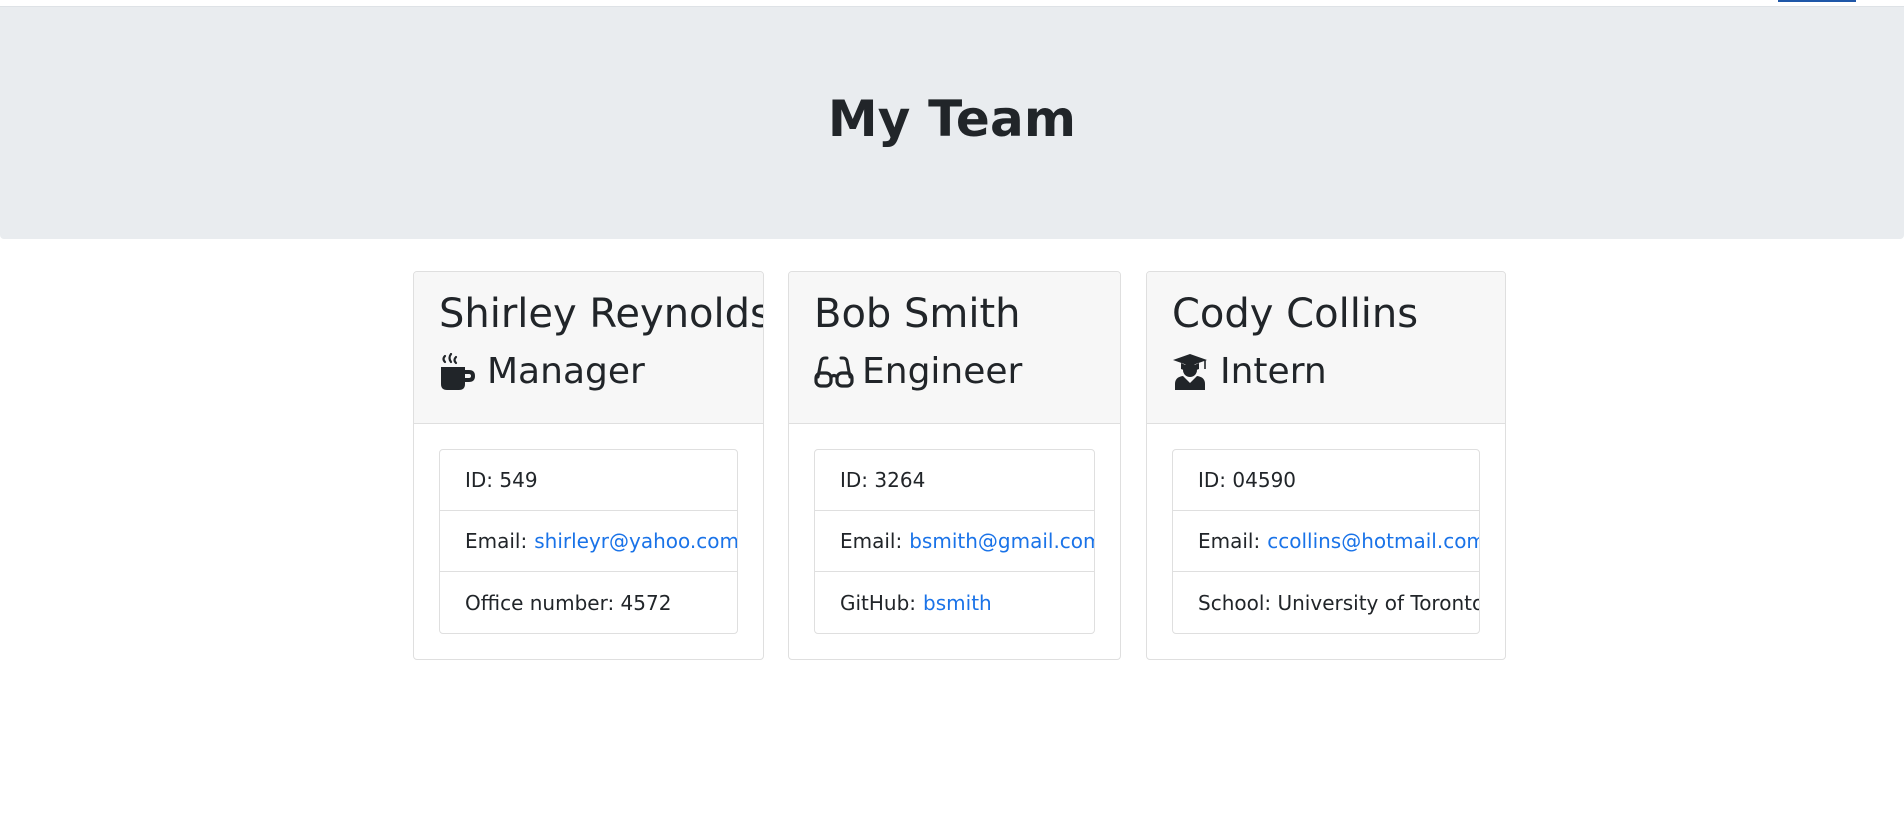 The height and width of the screenshot is (838, 1904). Describe the element at coordinates (1326, 348) in the screenshot. I see `card-header: Cody Collins Intern` at that location.